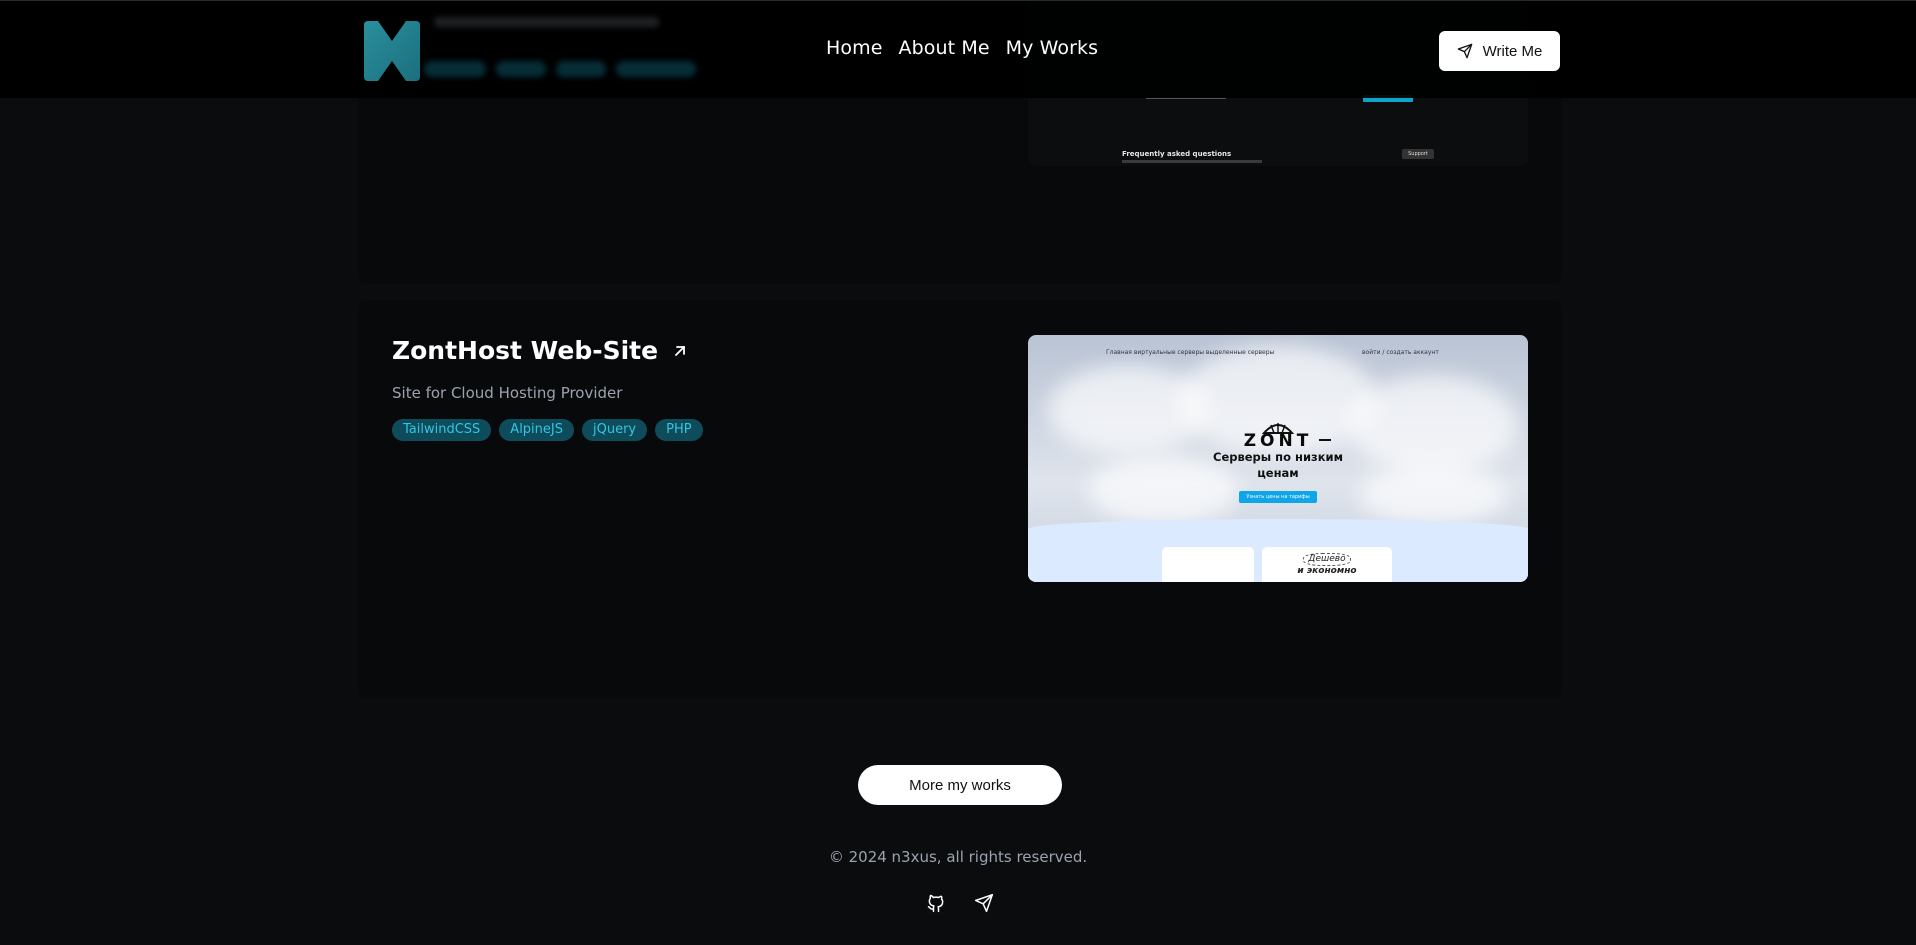 The width and height of the screenshot is (1916, 945). I want to click on preview-headline-line: Серверы по низким, so click(1278, 457).